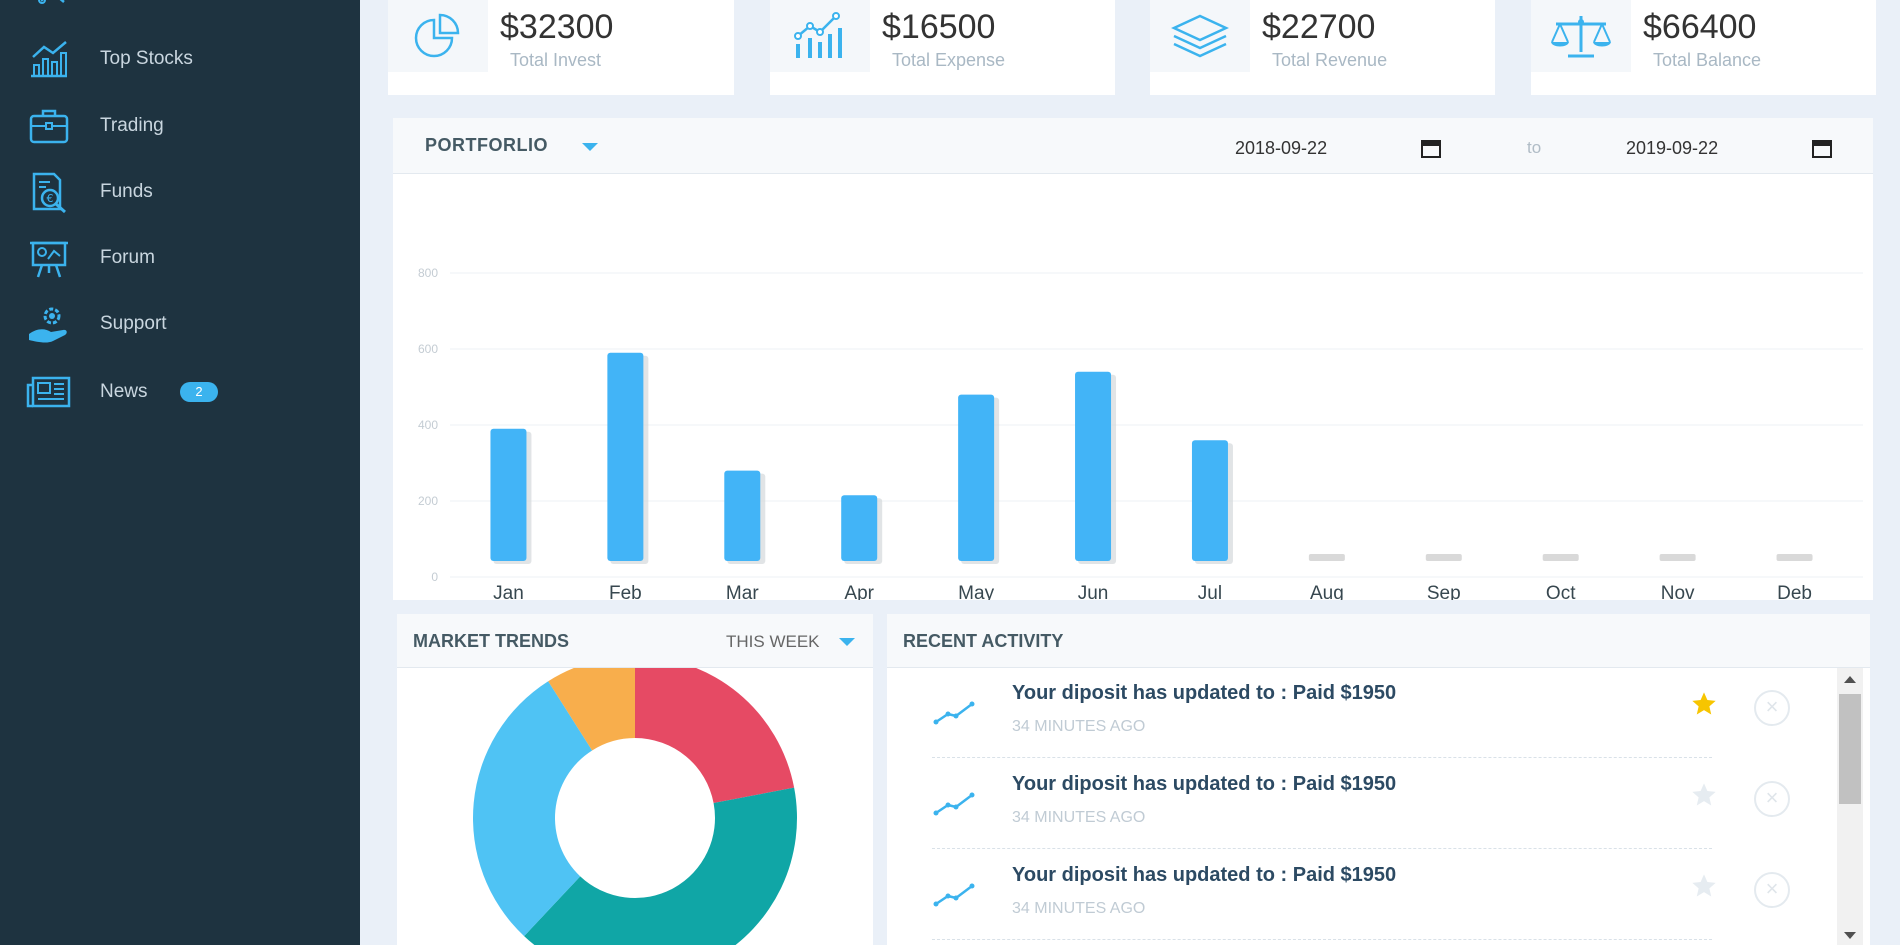  Describe the element at coordinates (949, 60) in the screenshot. I see `stat-caption: Total Expense` at that location.